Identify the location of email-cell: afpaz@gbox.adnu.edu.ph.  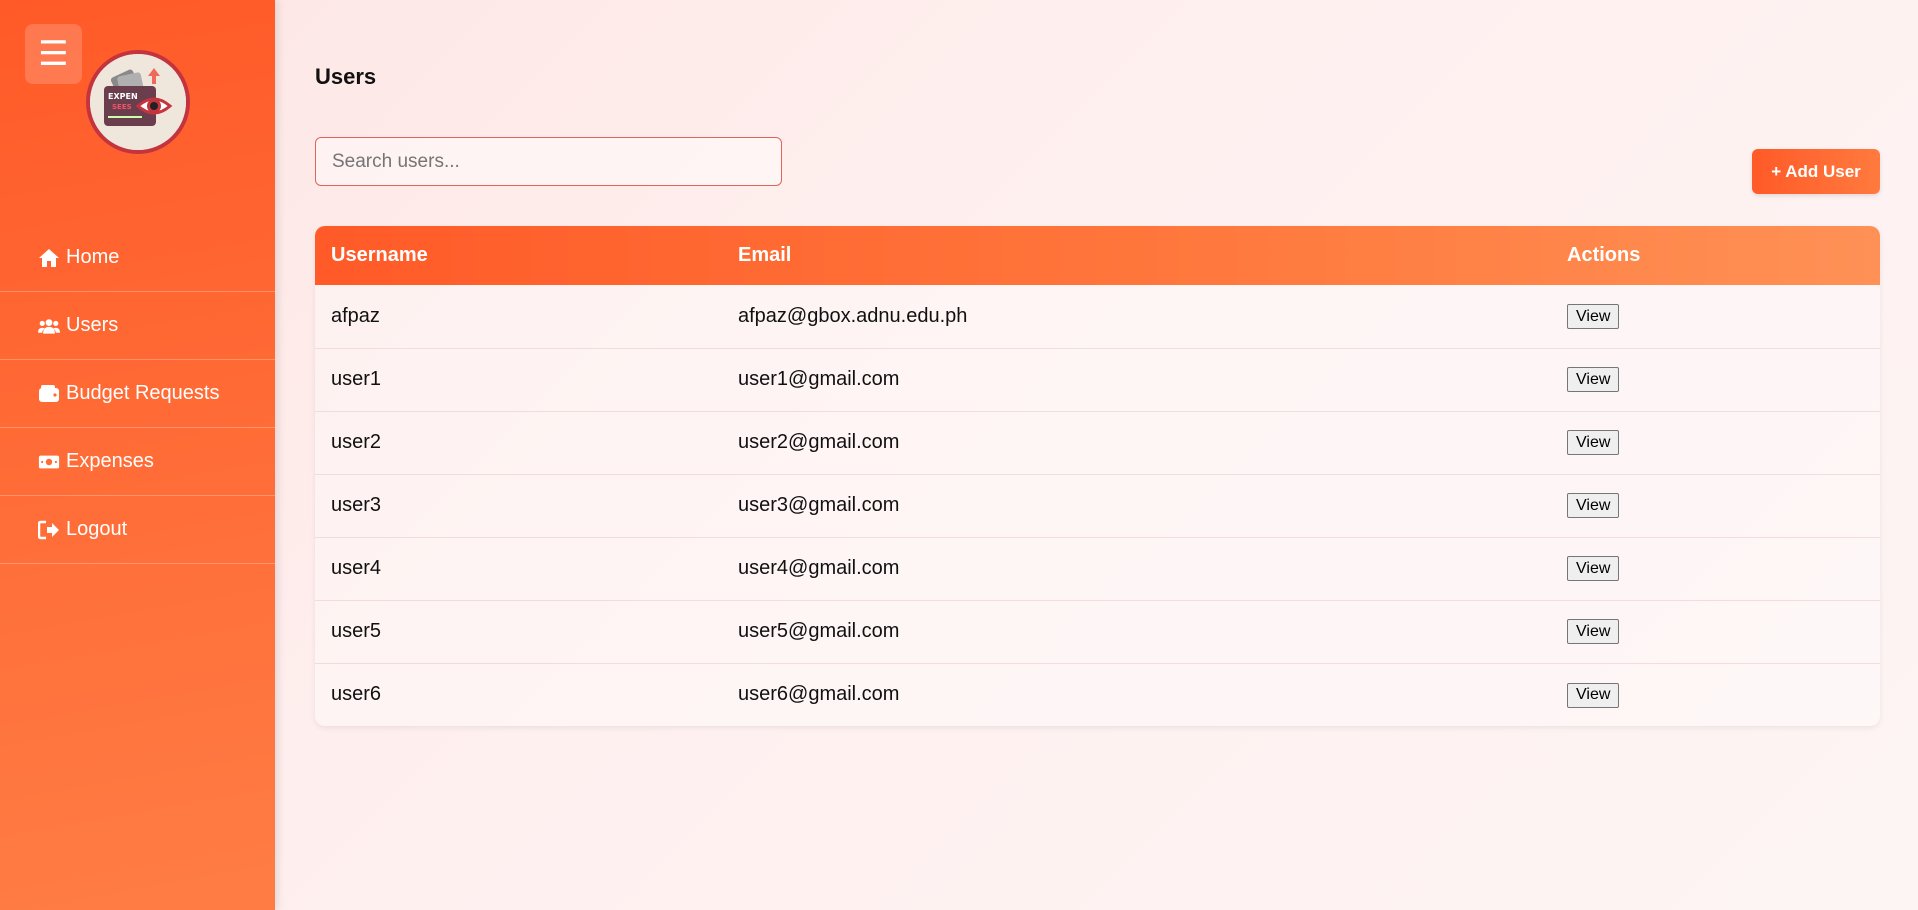
(853, 315).